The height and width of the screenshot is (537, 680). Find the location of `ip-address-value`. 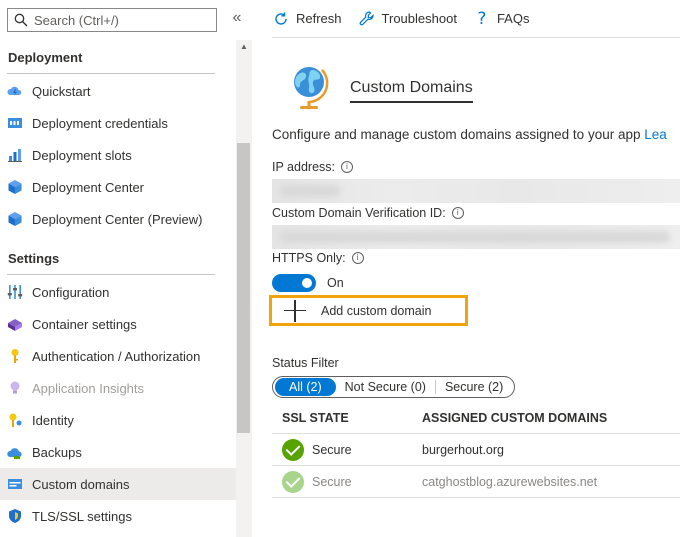

ip-address-value is located at coordinates (476, 191).